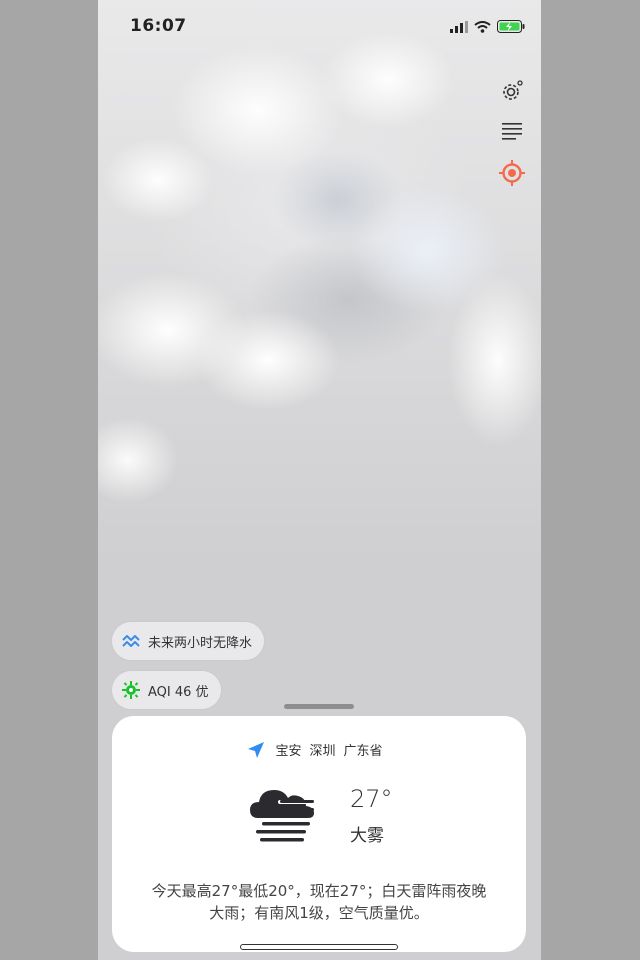 Image resolution: width=640 pixels, height=960 pixels. Describe the element at coordinates (288, 751) in the screenshot. I see `location-district: 宝安` at that location.